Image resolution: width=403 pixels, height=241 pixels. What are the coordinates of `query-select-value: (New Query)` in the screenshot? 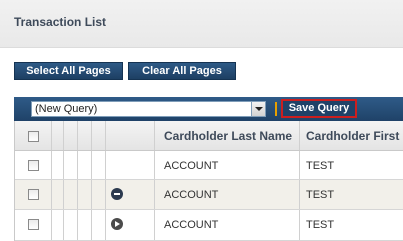 It's located at (66, 109).